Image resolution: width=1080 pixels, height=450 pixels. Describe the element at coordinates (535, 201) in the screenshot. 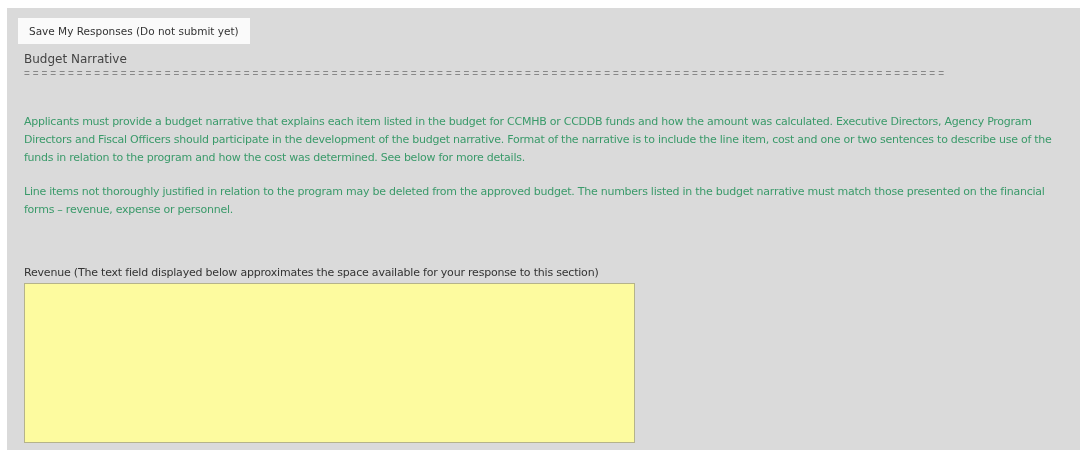

I see `instruction-paragraph: Line items not thoroughly justified in relation to the program may be deleted from the approved budget. The numbers listed in the budget narrative must match those presented on the financial forms – revenue, expense or personnel.` at that location.